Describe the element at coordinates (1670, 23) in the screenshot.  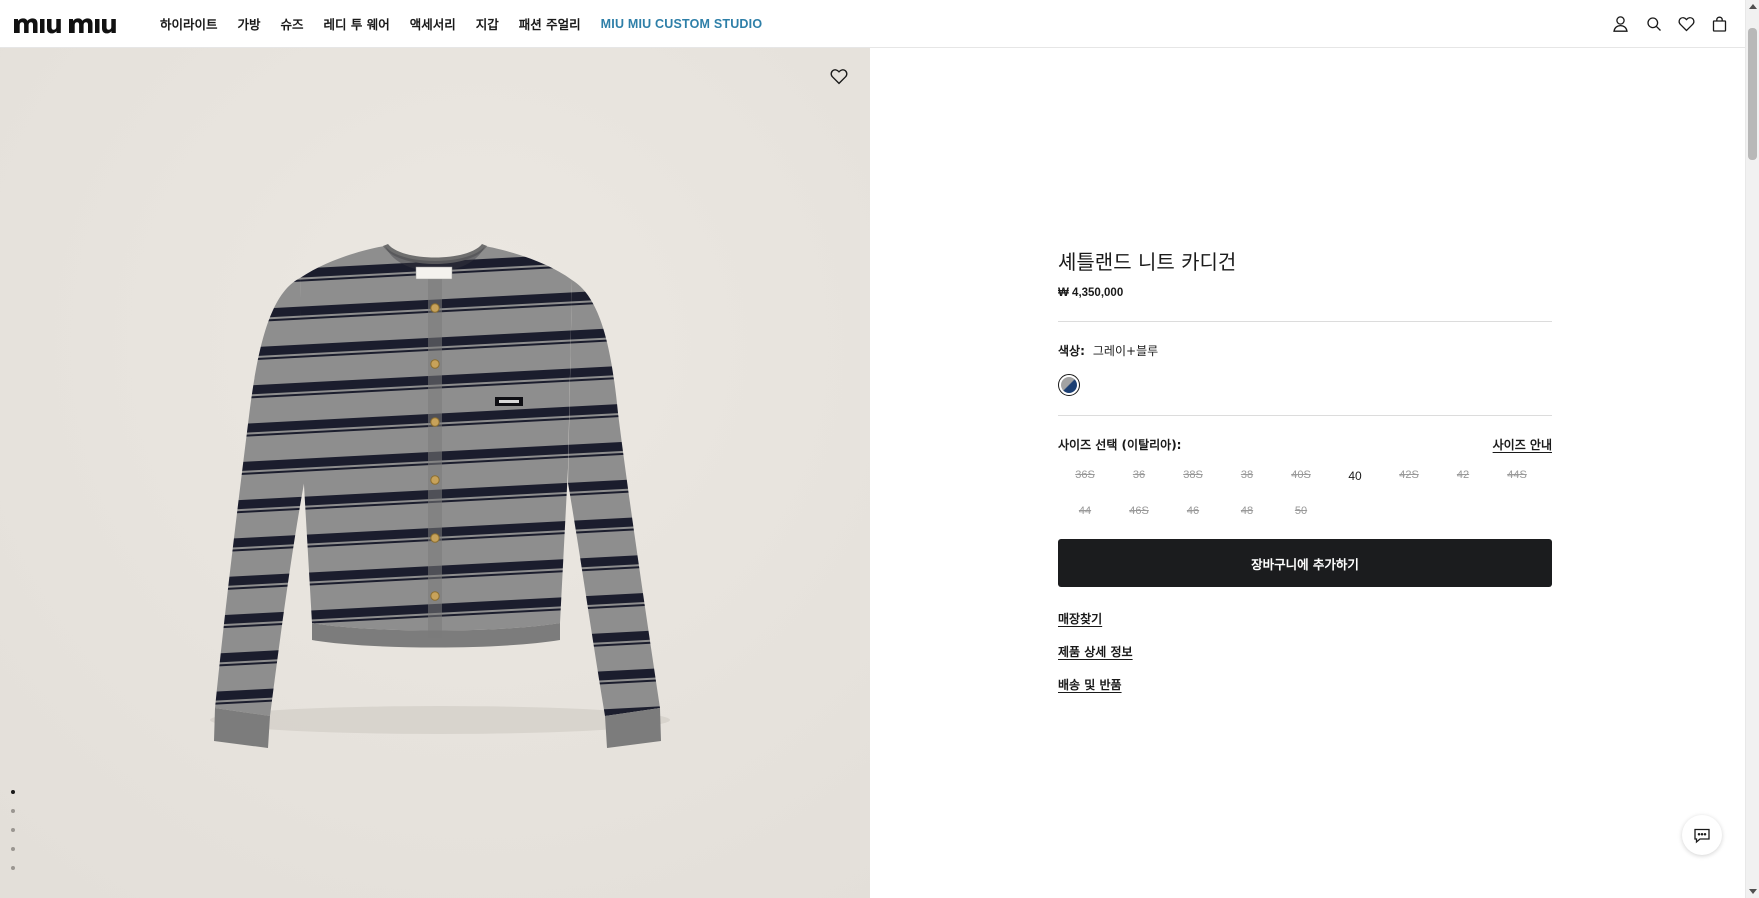
I see `header-actions` at that location.